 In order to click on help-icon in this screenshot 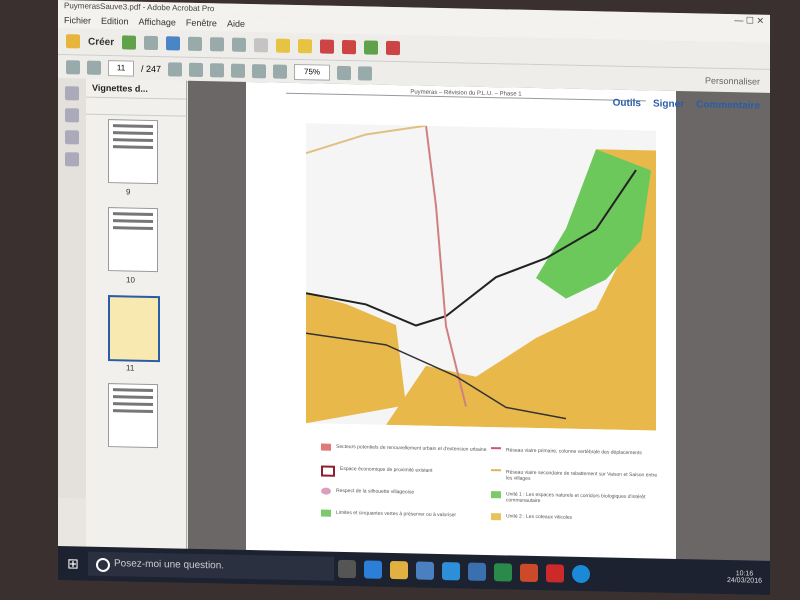, I will do `click(581, 574)`.